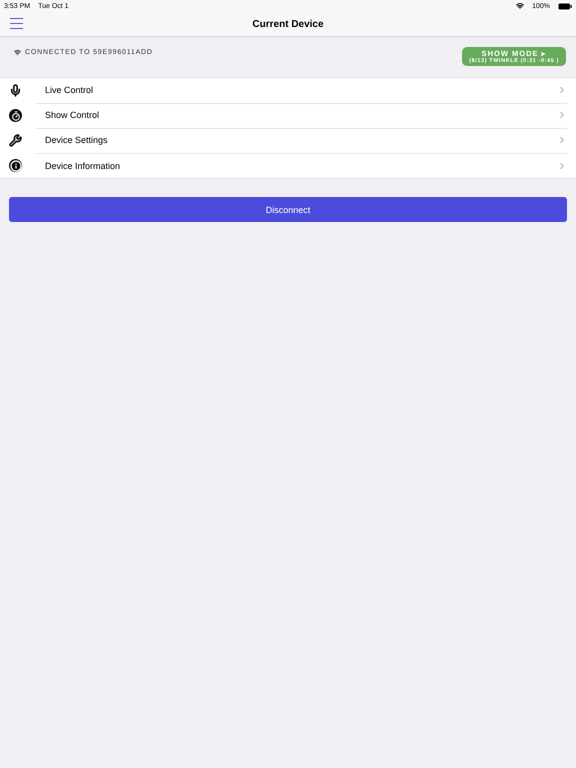 The height and width of the screenshot is (768, 576). I want to click on wrench-icon, so click(15, 140).